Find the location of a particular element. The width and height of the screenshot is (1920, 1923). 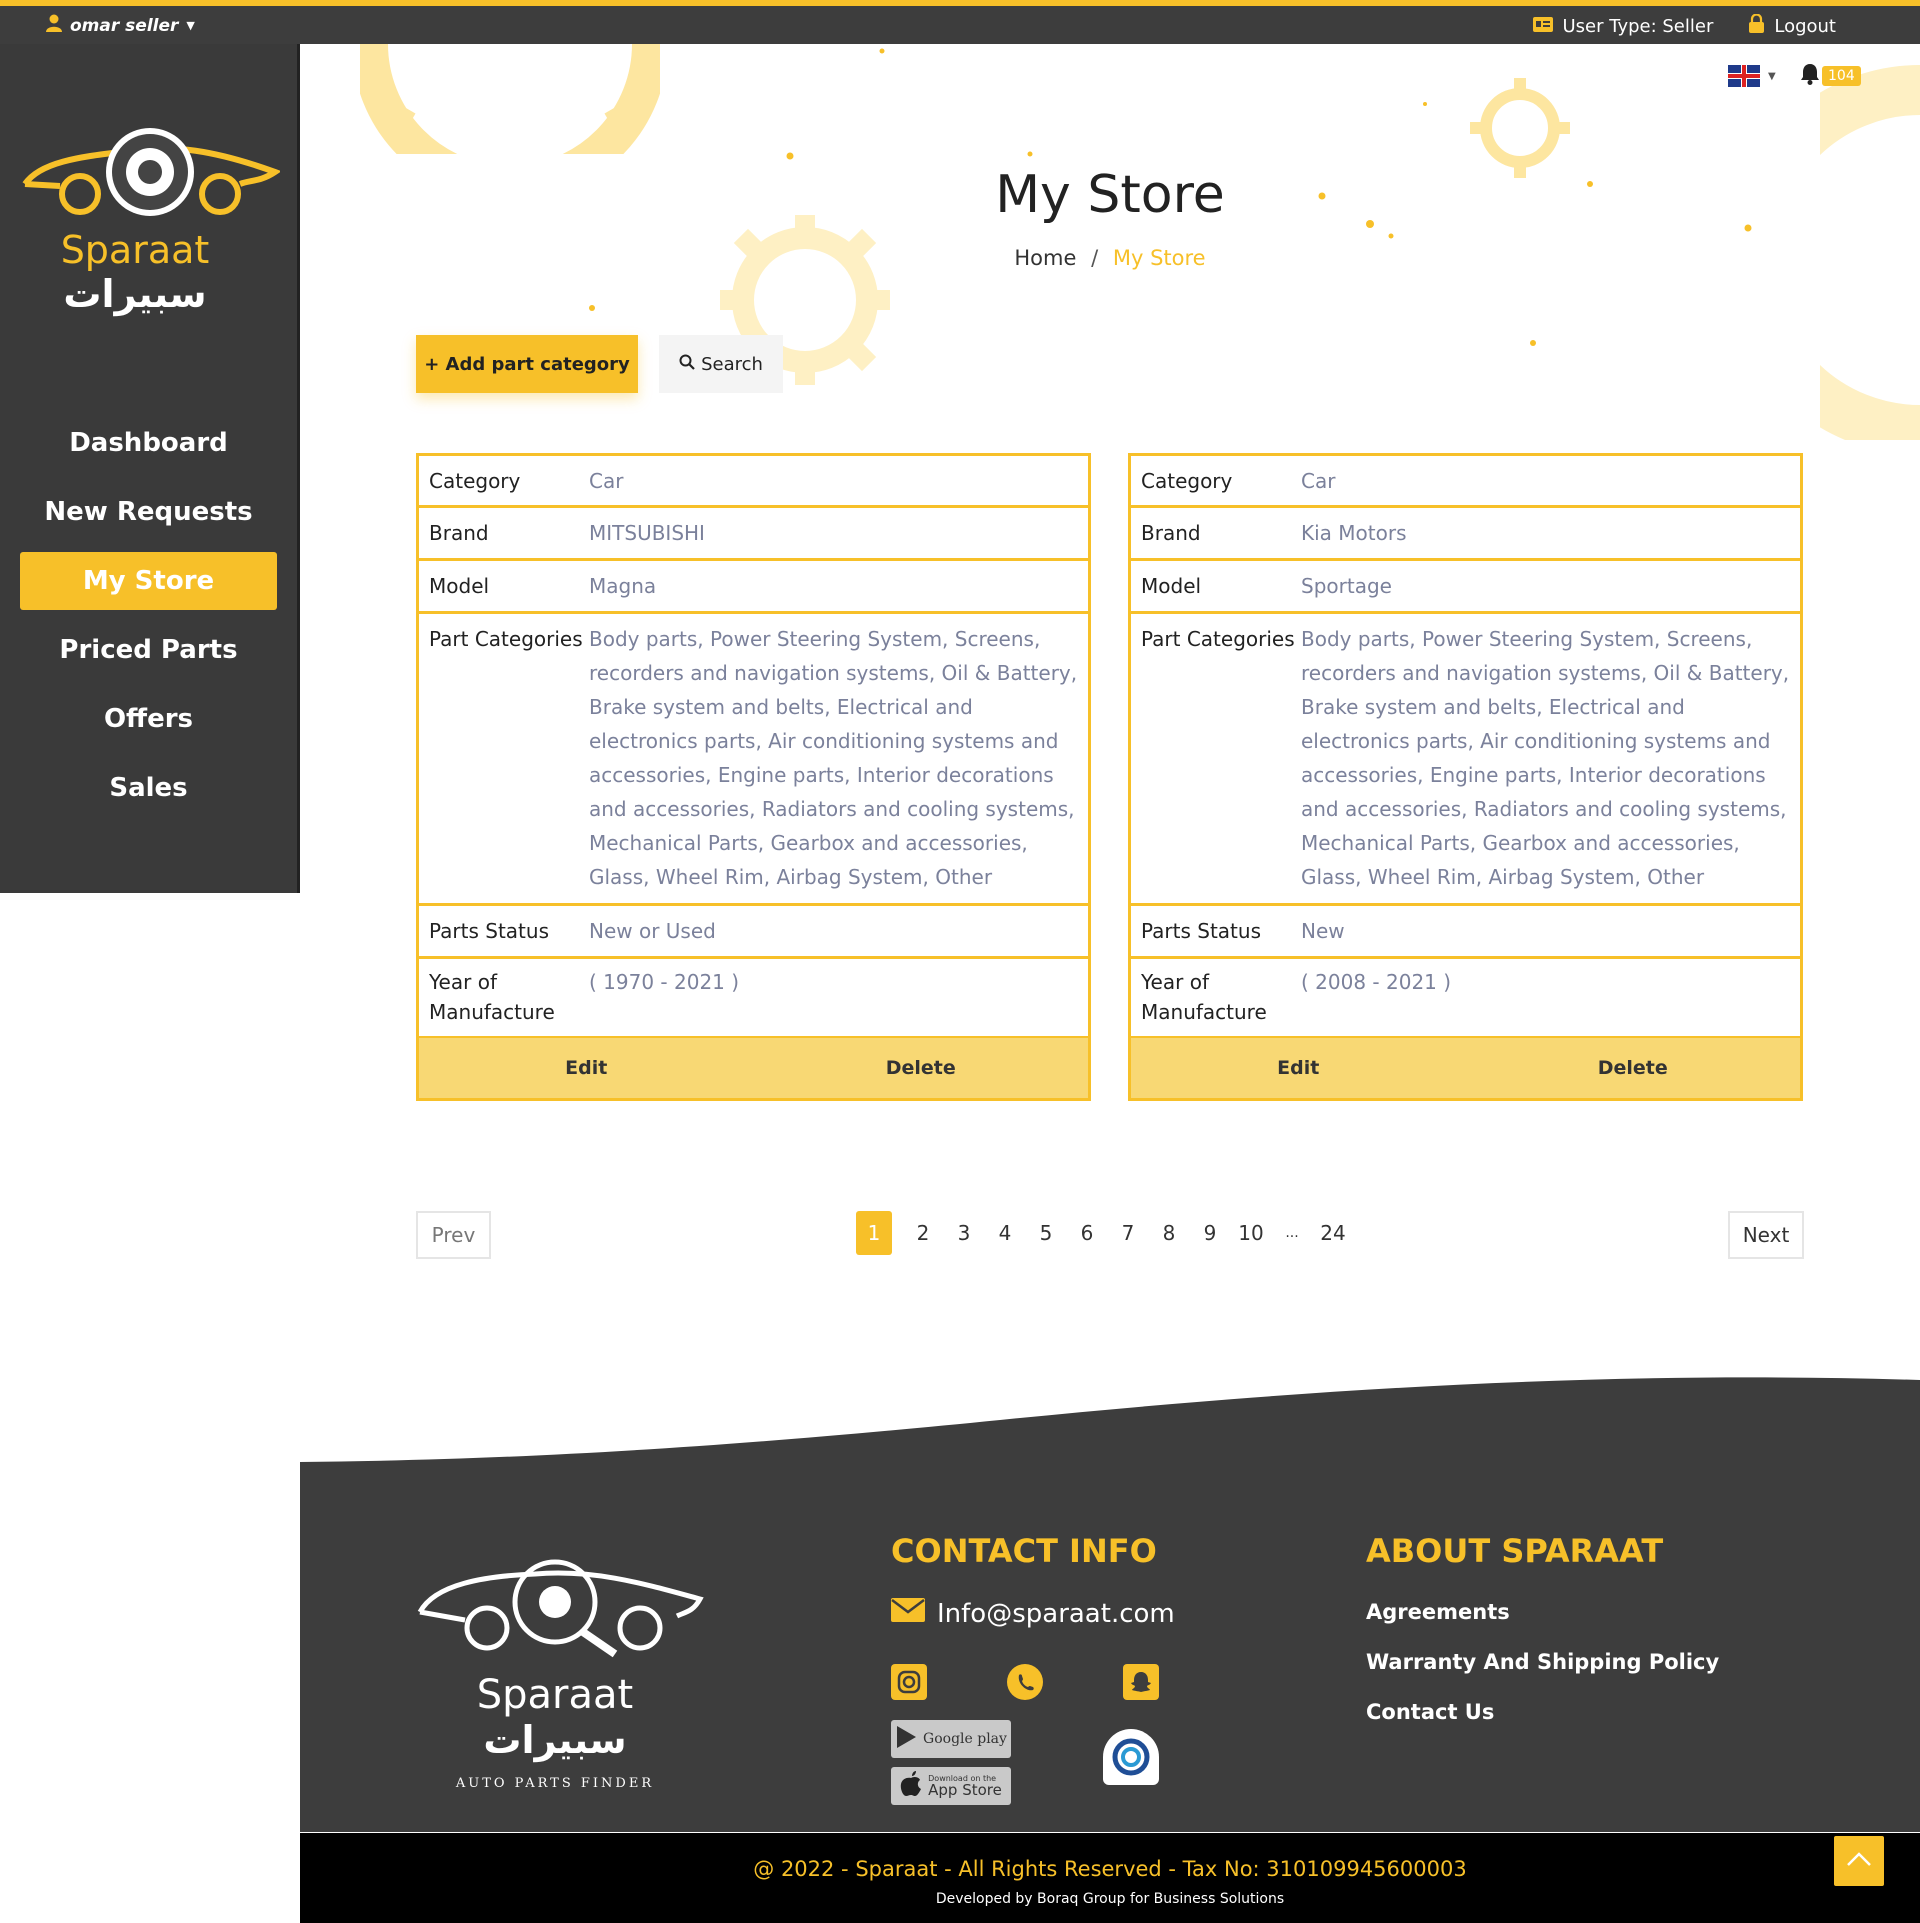

sidebar-item-priced-parts: Priced Parts is located at coordinates (148, 650).